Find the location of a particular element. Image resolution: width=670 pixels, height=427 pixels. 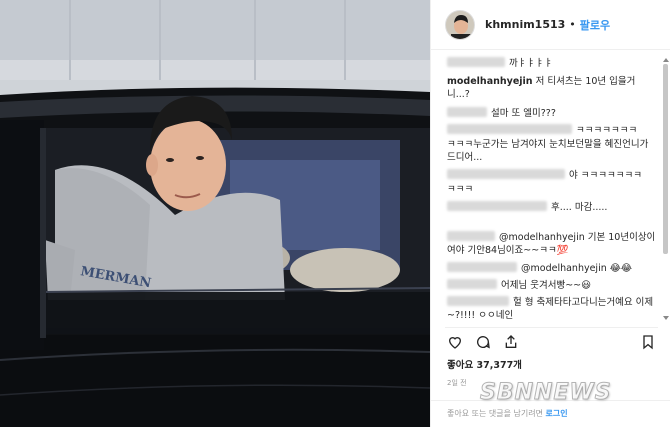

comment: @modelhanhyejin 😂😂 is located at coordinates (552, 268).